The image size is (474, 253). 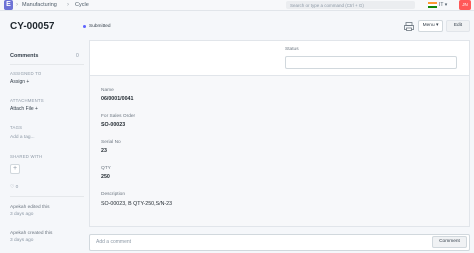 I want to click on assign-link: Assign +, so click(x=19, y=82).